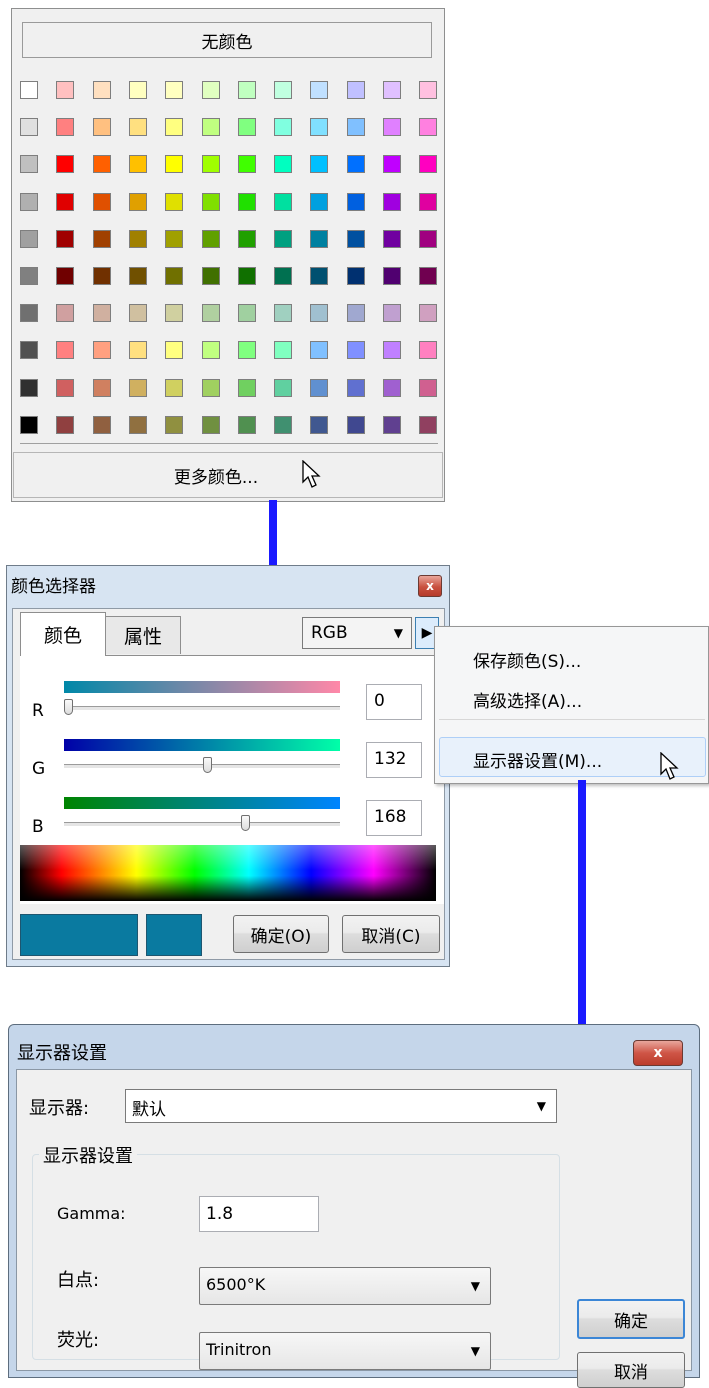 The height and width of the screenshot is (1388, 709). What do you see at coordinates (227, 40) in the screenshot?
I see `no-color-button: 无颜色` at bounding box center [227, 40].